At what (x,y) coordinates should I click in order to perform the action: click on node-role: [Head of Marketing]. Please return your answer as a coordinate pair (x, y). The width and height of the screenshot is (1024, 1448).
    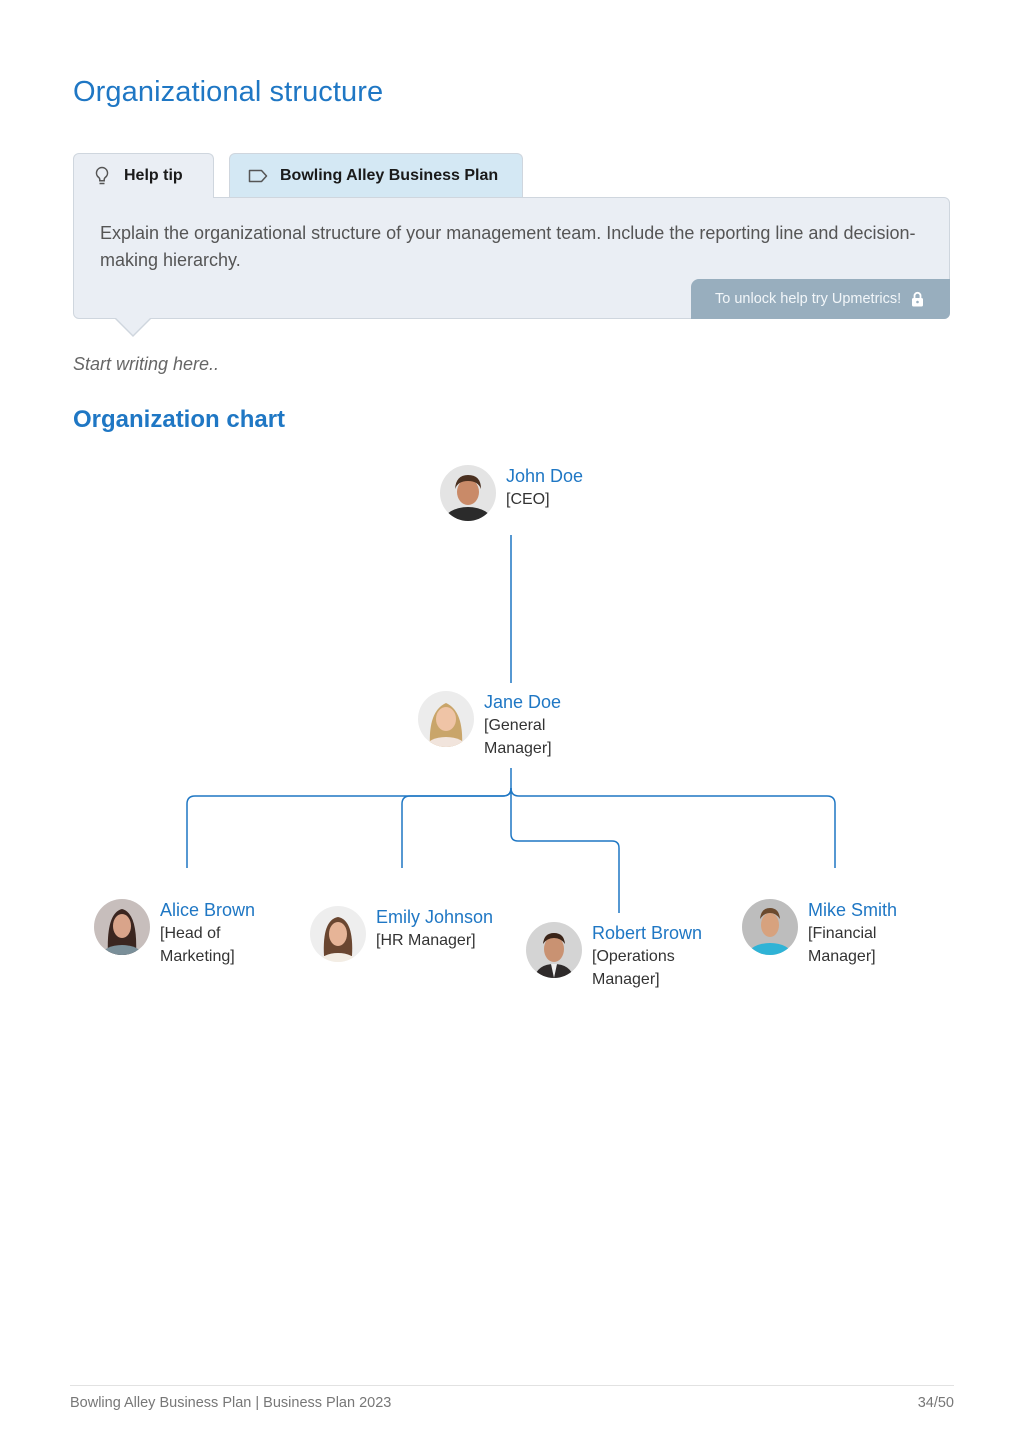
    Looking at the image, I should click on (197, 945).